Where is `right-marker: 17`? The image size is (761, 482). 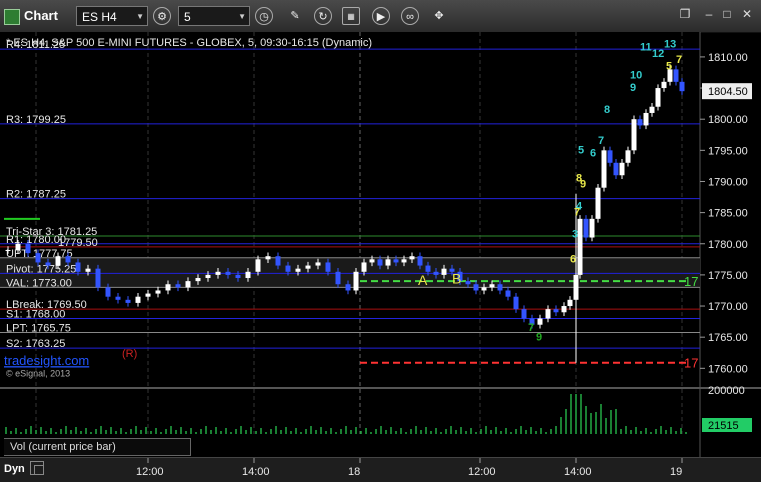
right-marker: 17 is located at coordinates (691, 363).